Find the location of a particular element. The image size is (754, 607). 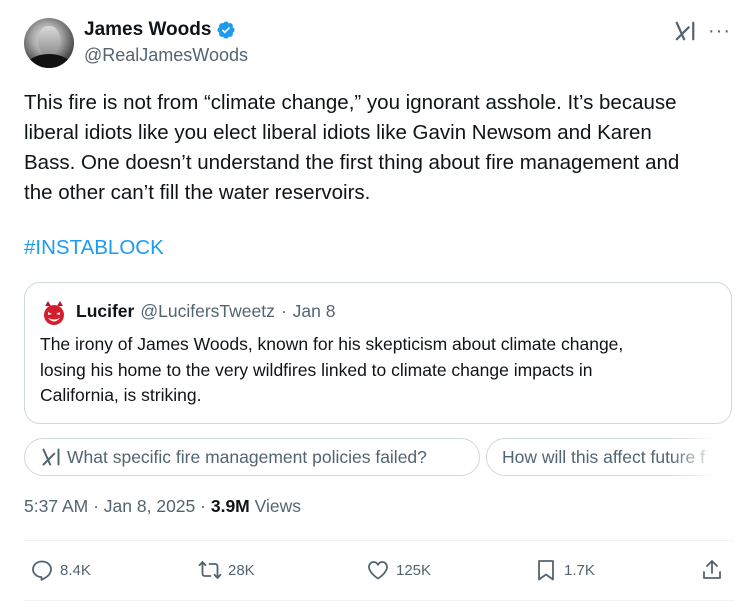

share-icon is located at coordinates (712, 569).